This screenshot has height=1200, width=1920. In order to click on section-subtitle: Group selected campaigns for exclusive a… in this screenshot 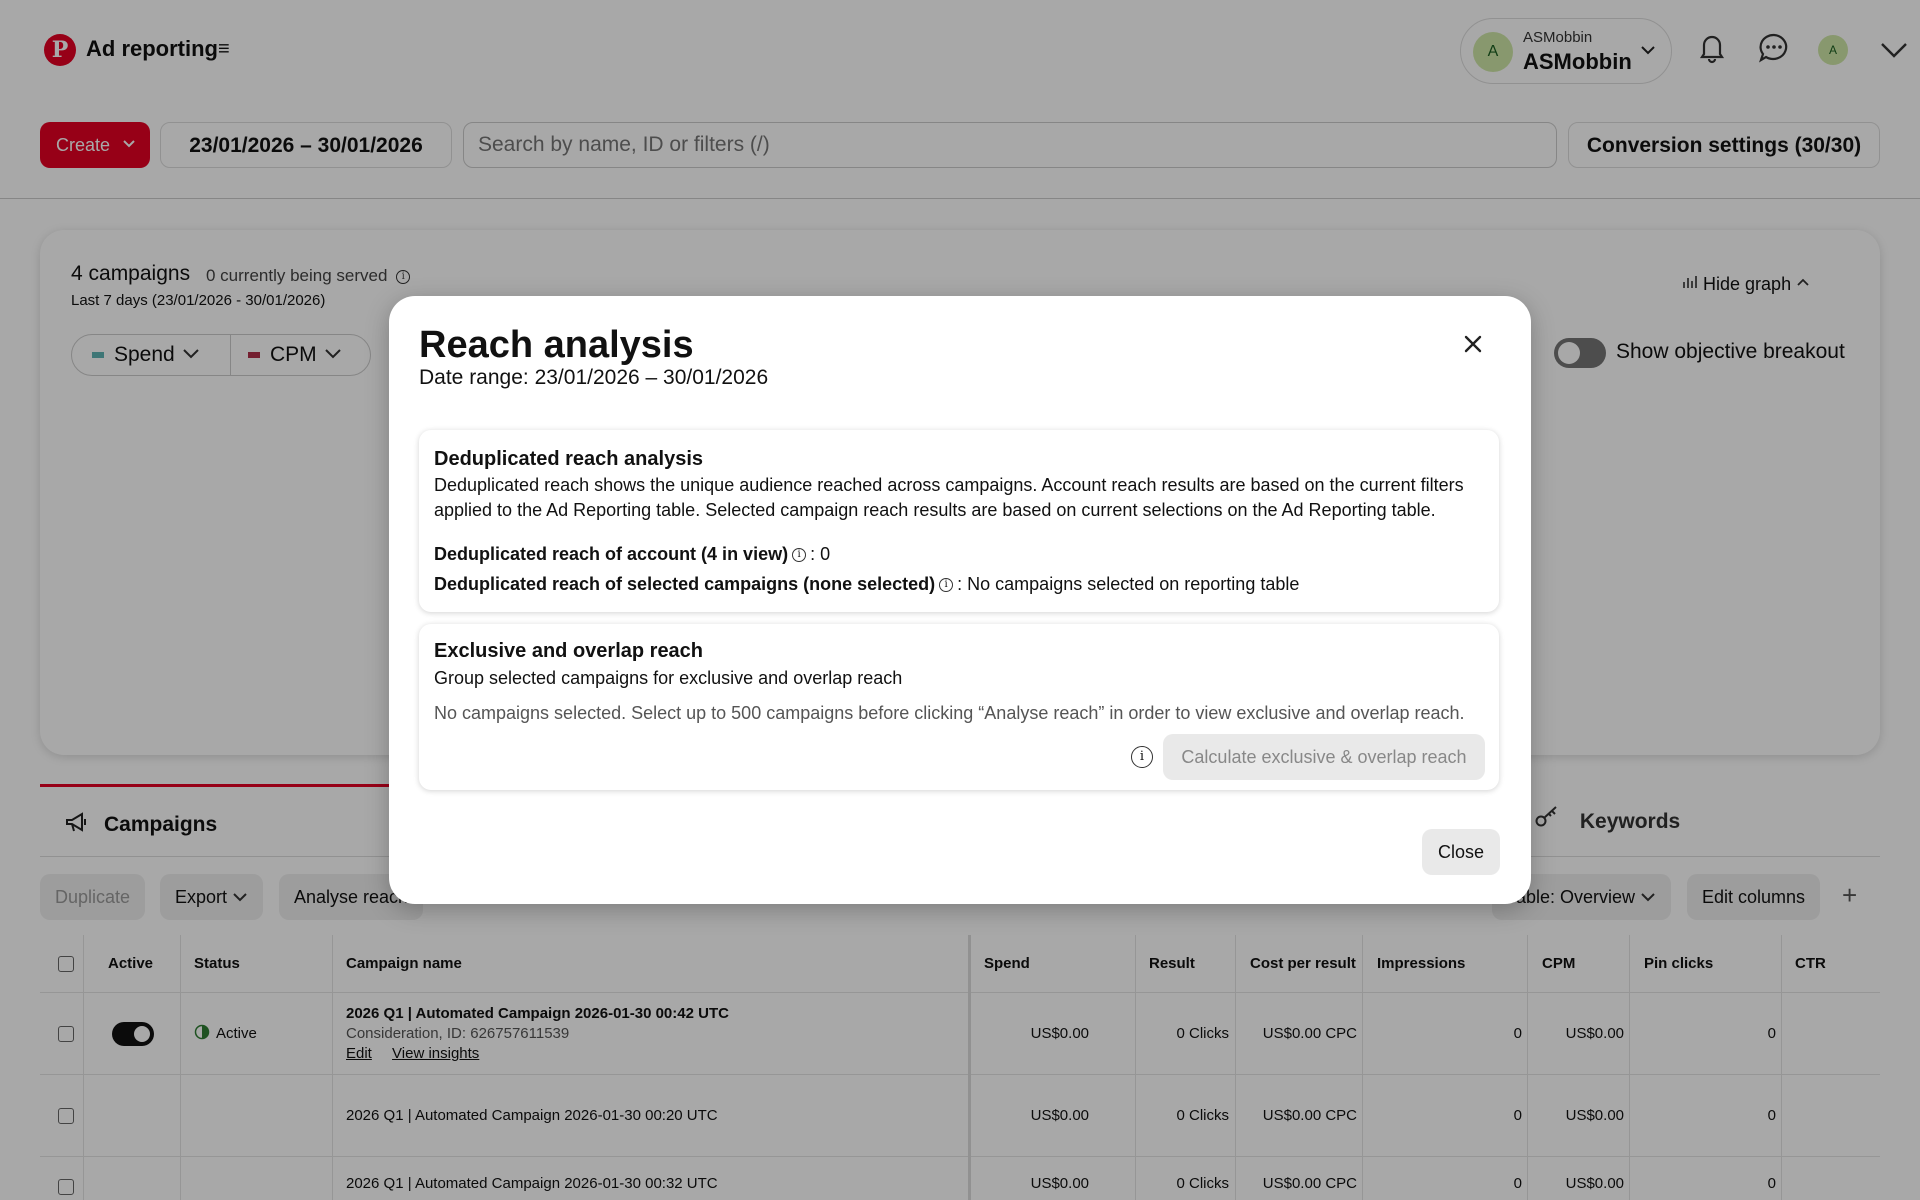, I will do `click(668, 678)`.